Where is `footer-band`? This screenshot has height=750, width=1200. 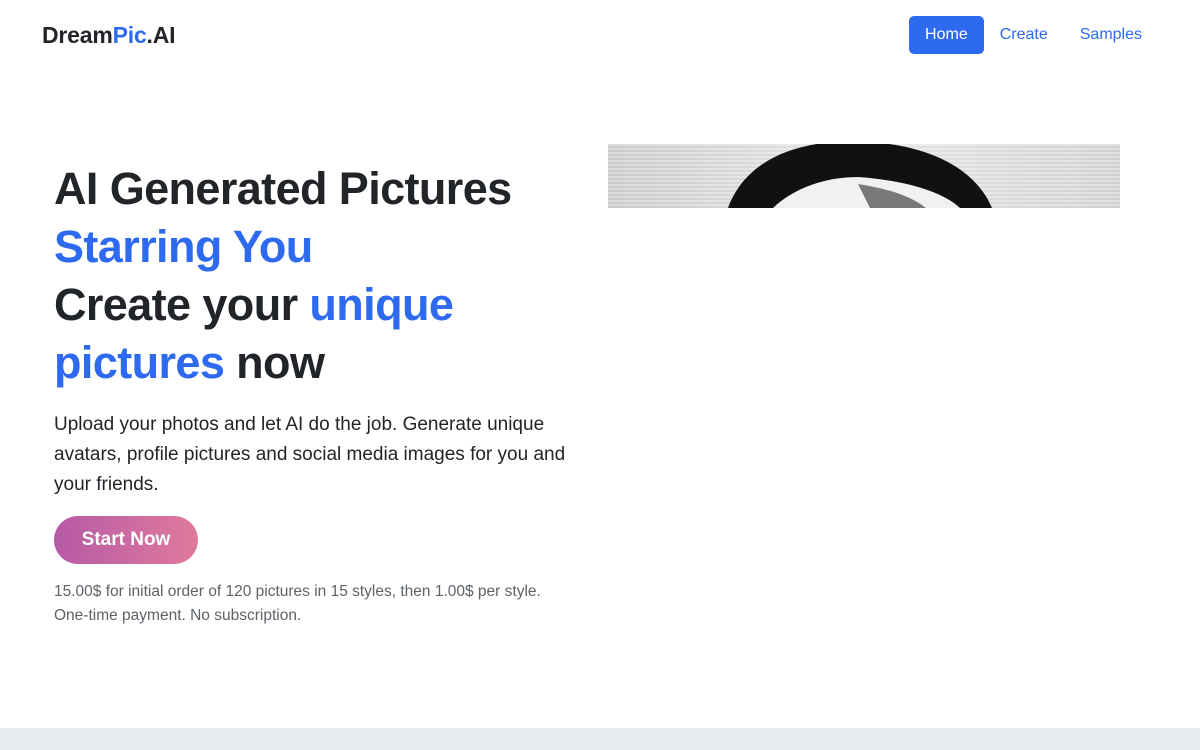 footer-band is located at coordinates (600, 739).